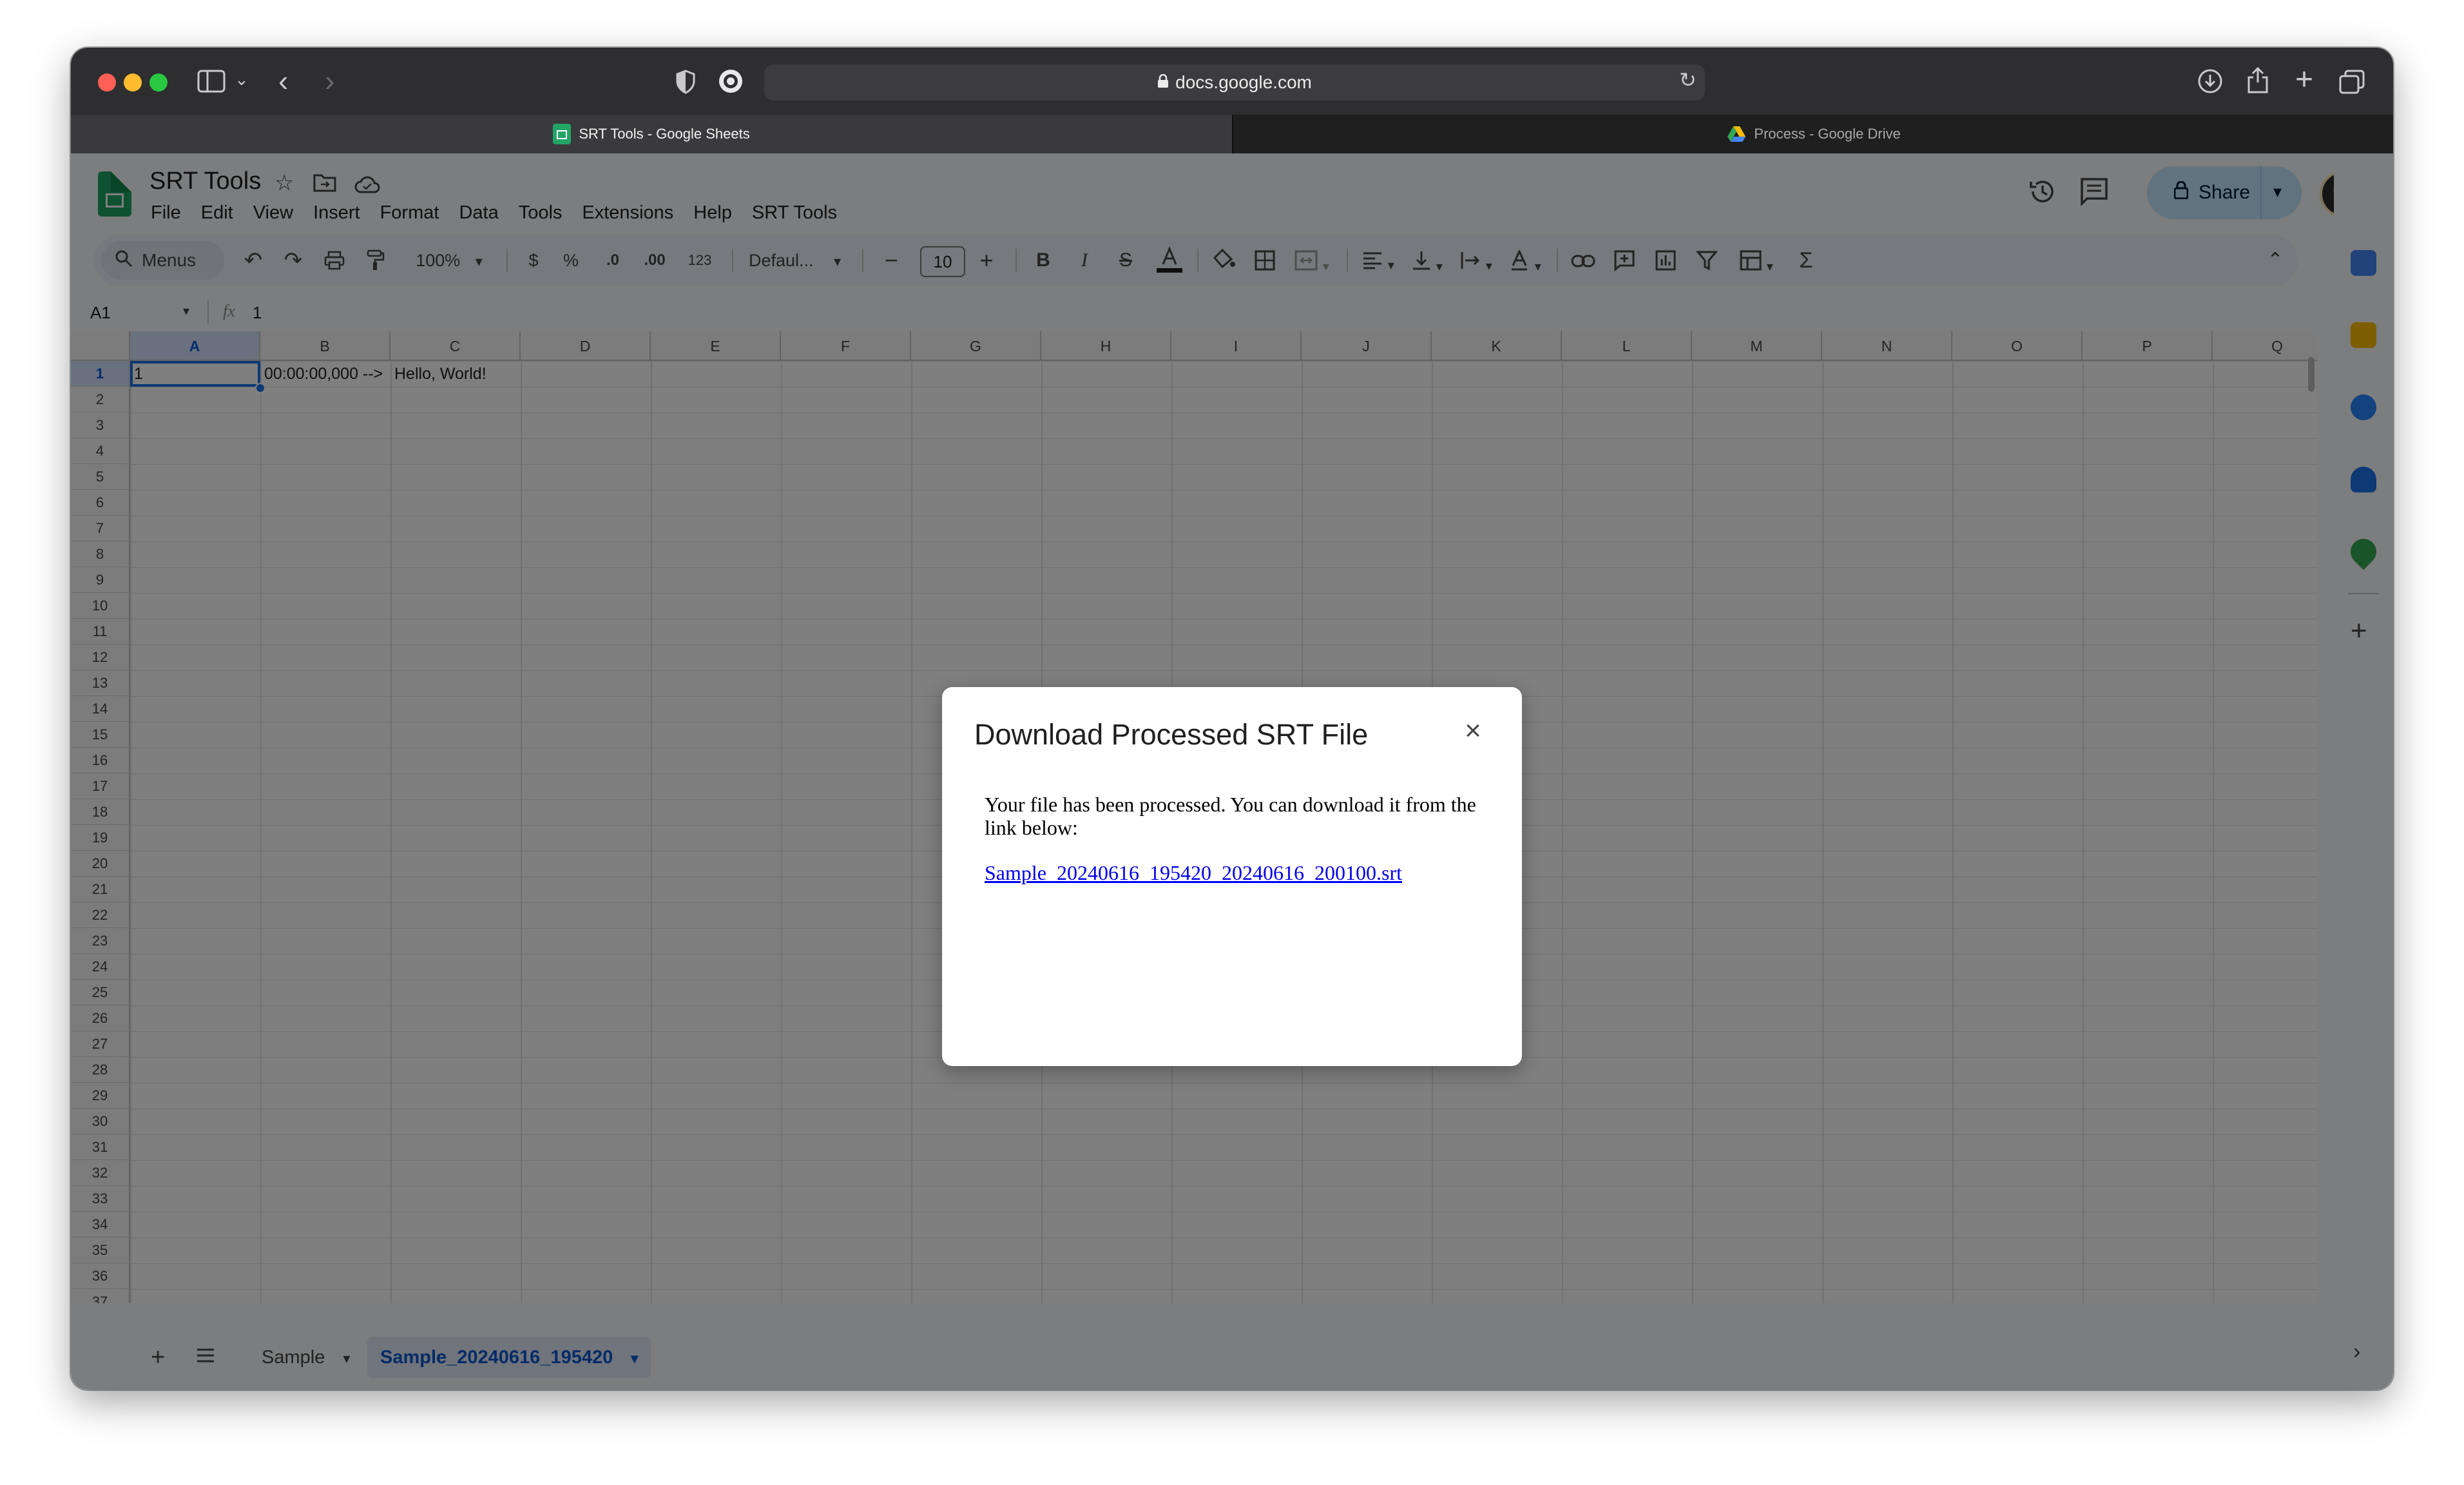 This screenshot has height=1485, width=2464. What do you see at coordinates (2304, 79) in the screenshot?
I see `new-tab-icon: +` at bounding box center [2304, 79].